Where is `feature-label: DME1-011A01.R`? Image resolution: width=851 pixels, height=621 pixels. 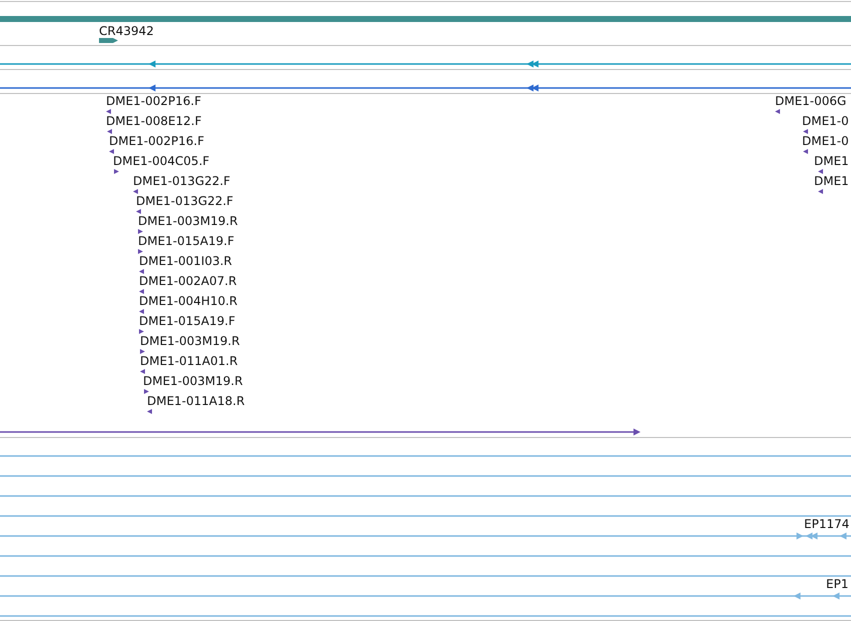 feature-label: DME1-011A01.R is located at coordinates (189, 361).